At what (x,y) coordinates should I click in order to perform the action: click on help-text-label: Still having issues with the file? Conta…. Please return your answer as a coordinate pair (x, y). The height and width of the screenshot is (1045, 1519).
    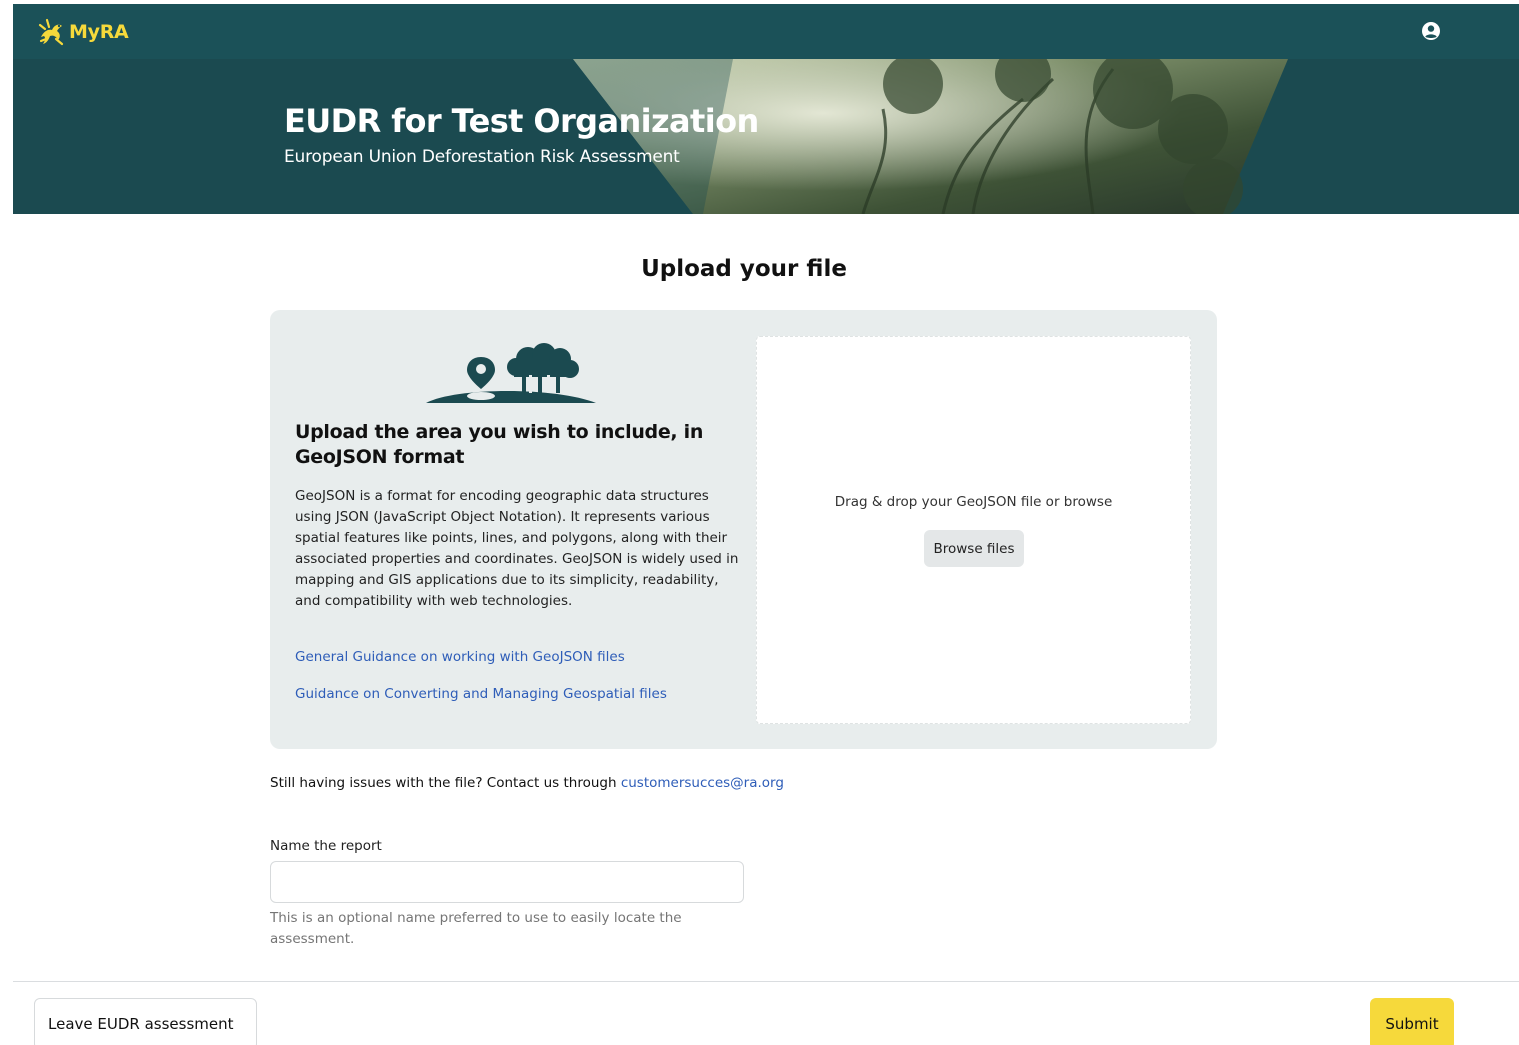
    Looking at the image, I should click on (445, 783).